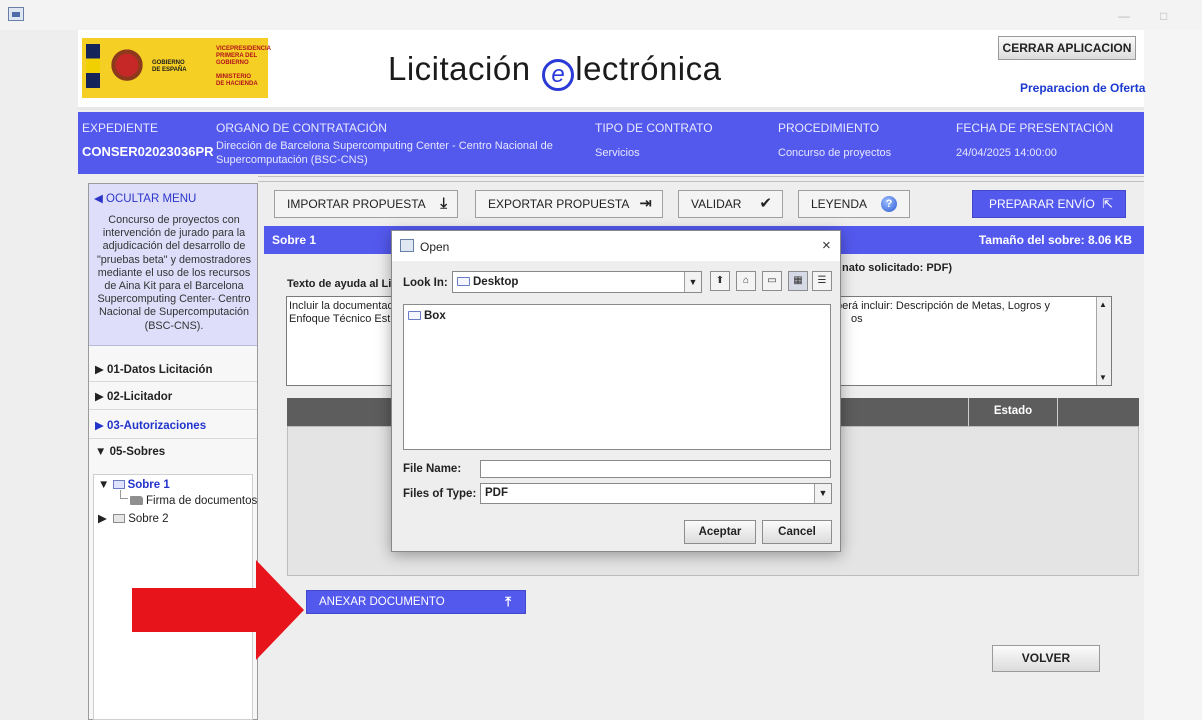 The width and height of the screenshot is (1202, 720). What do you see at coordinates (765, 203) in the screenshot?
I see `checkmark-icon: ✔` at bounding box center [765, 203].